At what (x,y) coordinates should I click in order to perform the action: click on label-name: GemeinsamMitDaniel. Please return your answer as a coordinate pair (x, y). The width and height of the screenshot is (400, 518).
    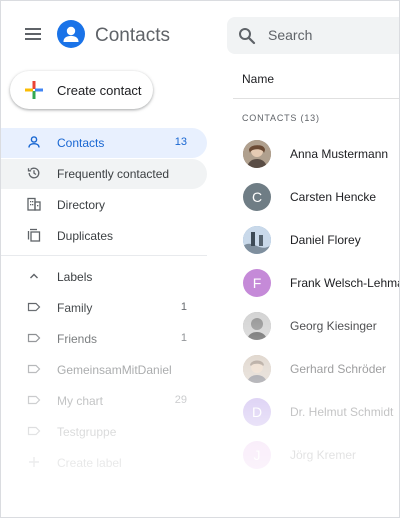
    Looking at the image, I should click on (114, 370).